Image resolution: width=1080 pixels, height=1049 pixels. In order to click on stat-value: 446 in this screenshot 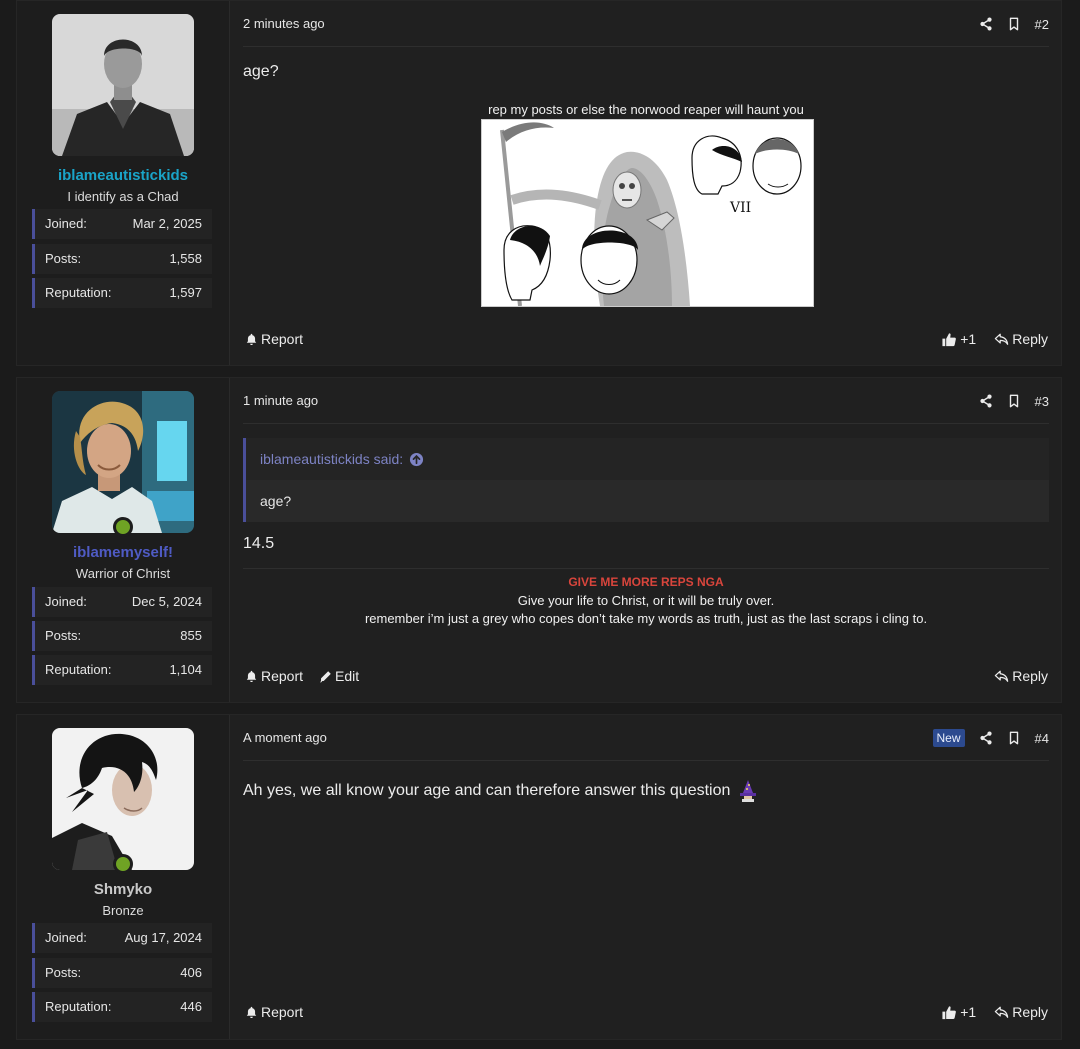, I will do `click(191, 1006)`.